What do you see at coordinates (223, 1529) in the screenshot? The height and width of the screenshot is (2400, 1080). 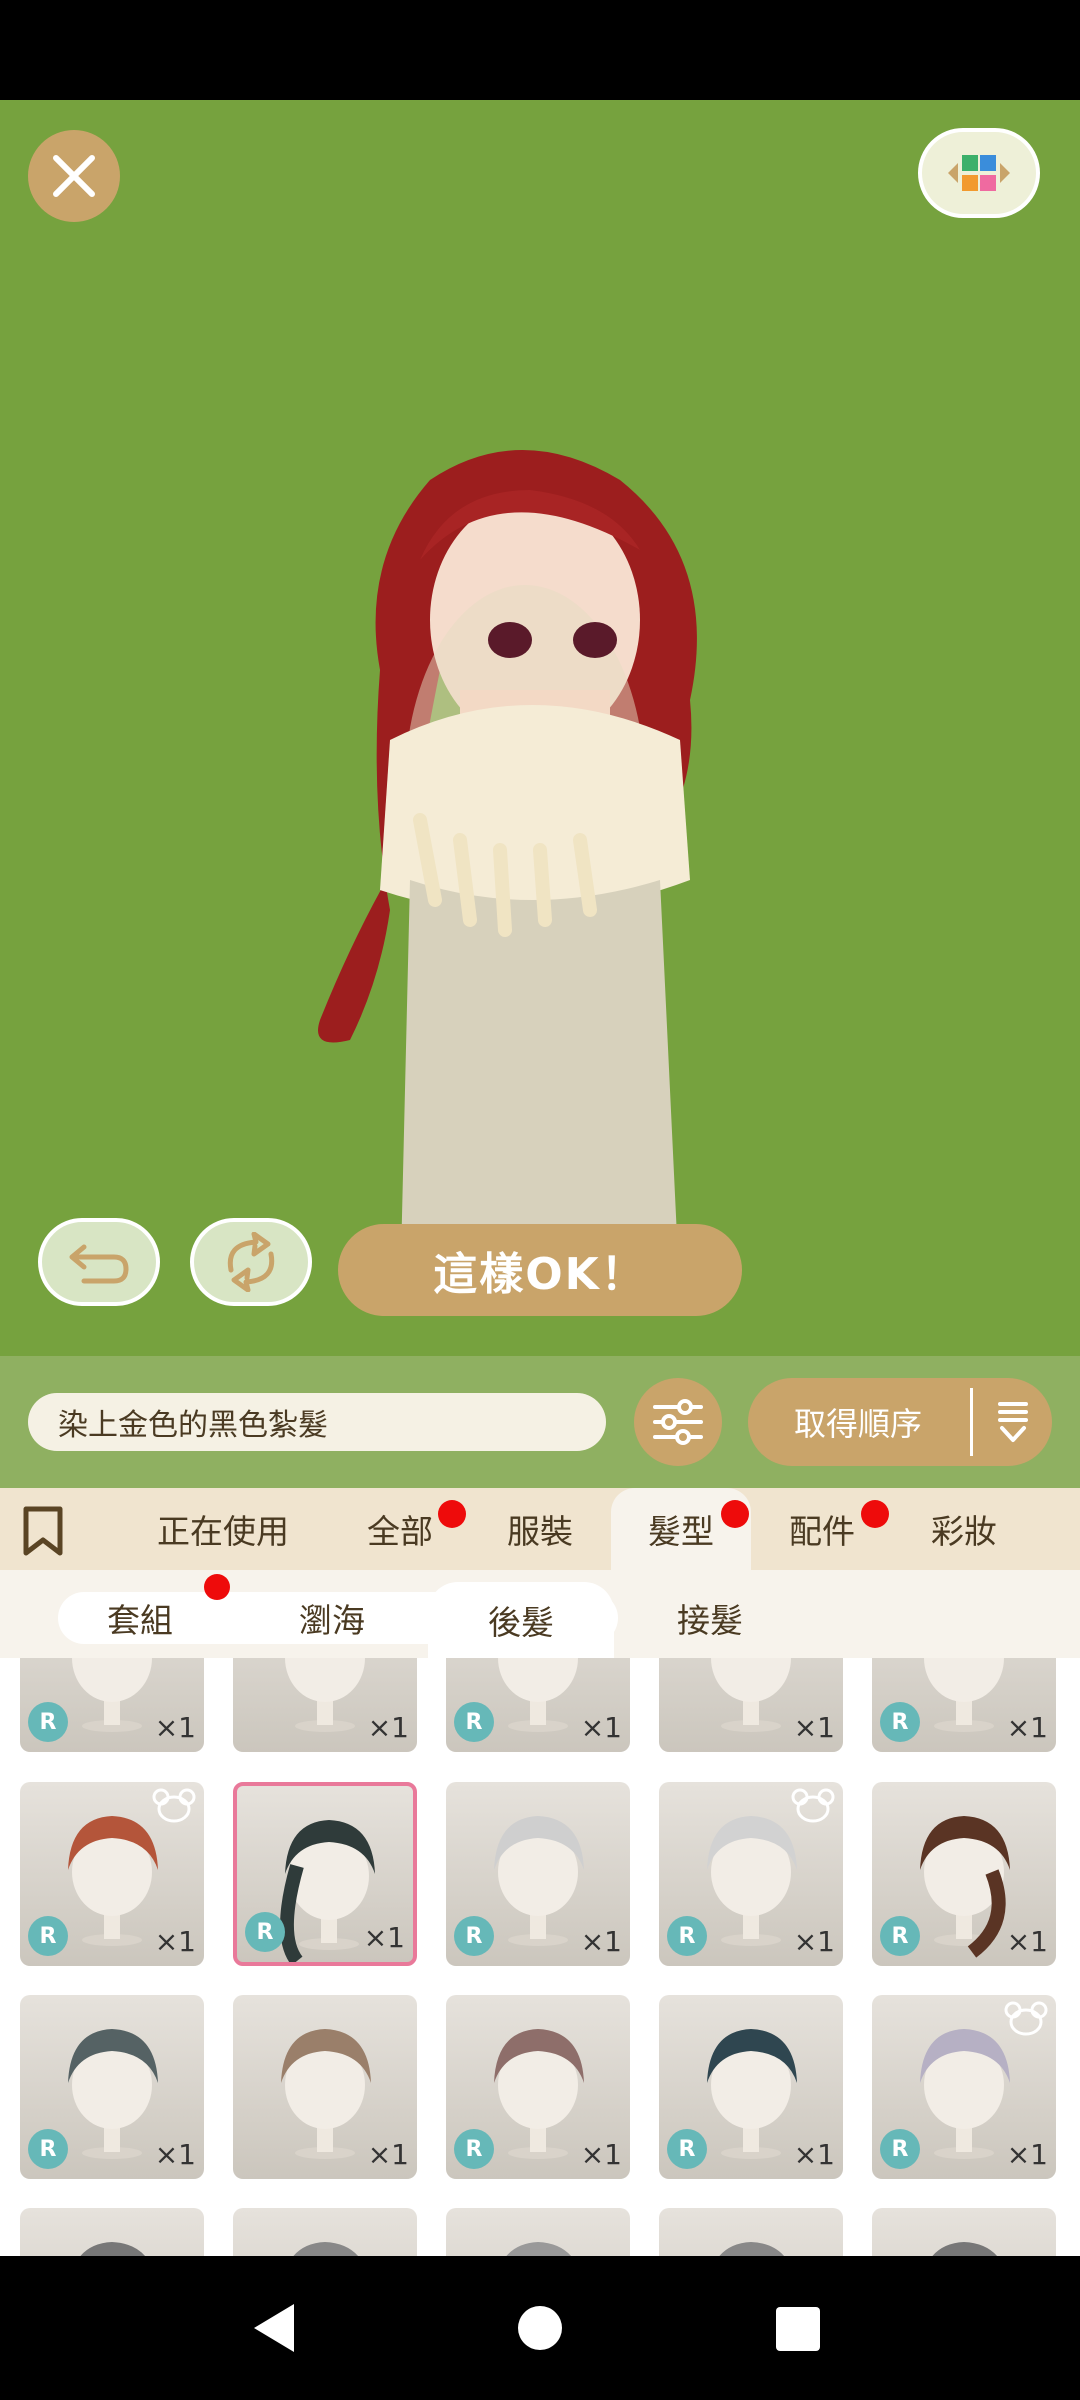 I see `tab-in-use: 正在使用` at bounding box center [223, 1529].